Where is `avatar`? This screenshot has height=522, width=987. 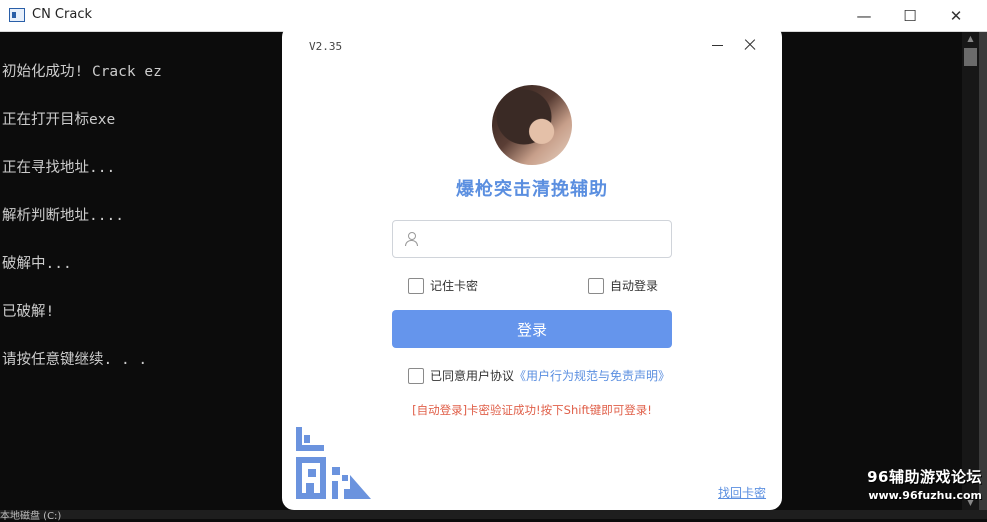
avatar is located at coordinates (532, 125).